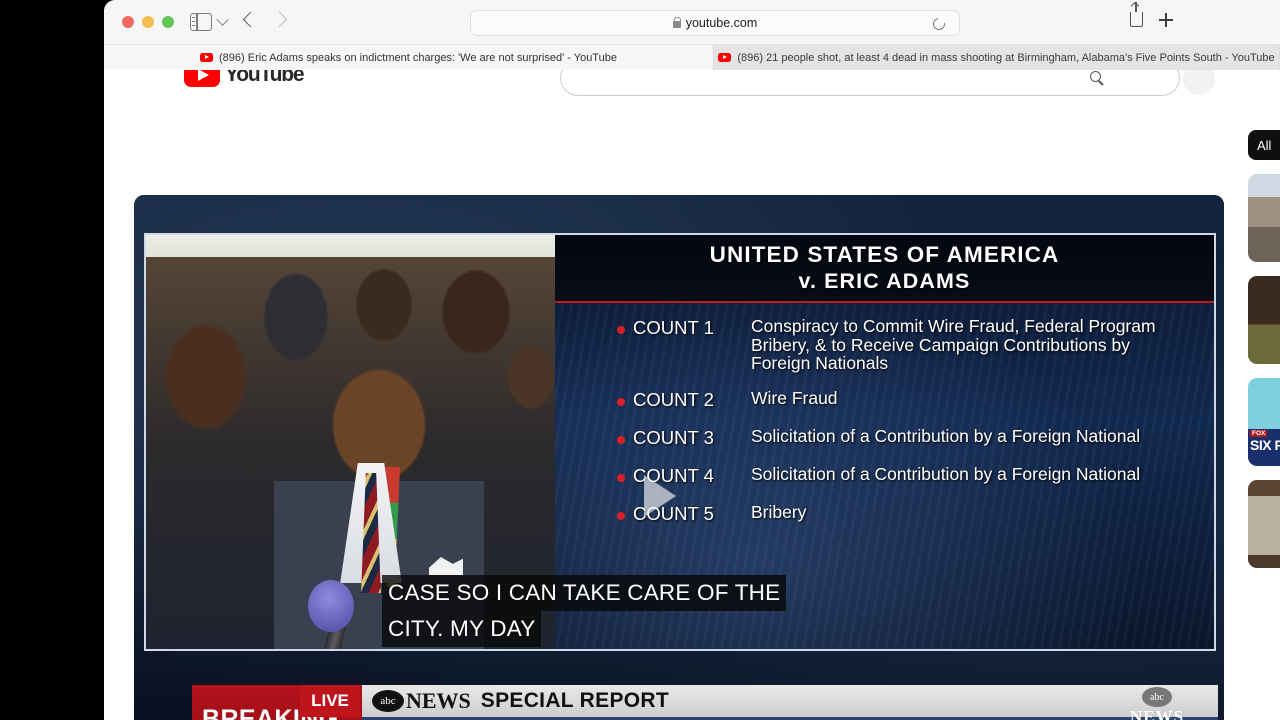 The image size is (1280, 720). What do you see at coordinates (330, 701) in the screenshot?
I see `live-badge: LIVE` at bounding box center [330, 701].